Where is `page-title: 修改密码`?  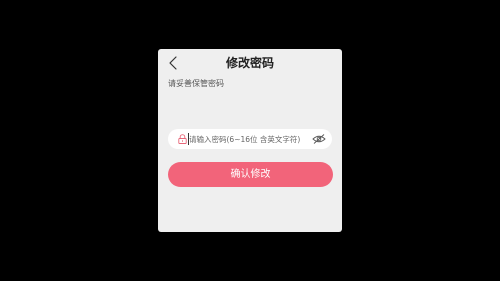 page-title: 修改密码 is located at coordinates (249, 63).